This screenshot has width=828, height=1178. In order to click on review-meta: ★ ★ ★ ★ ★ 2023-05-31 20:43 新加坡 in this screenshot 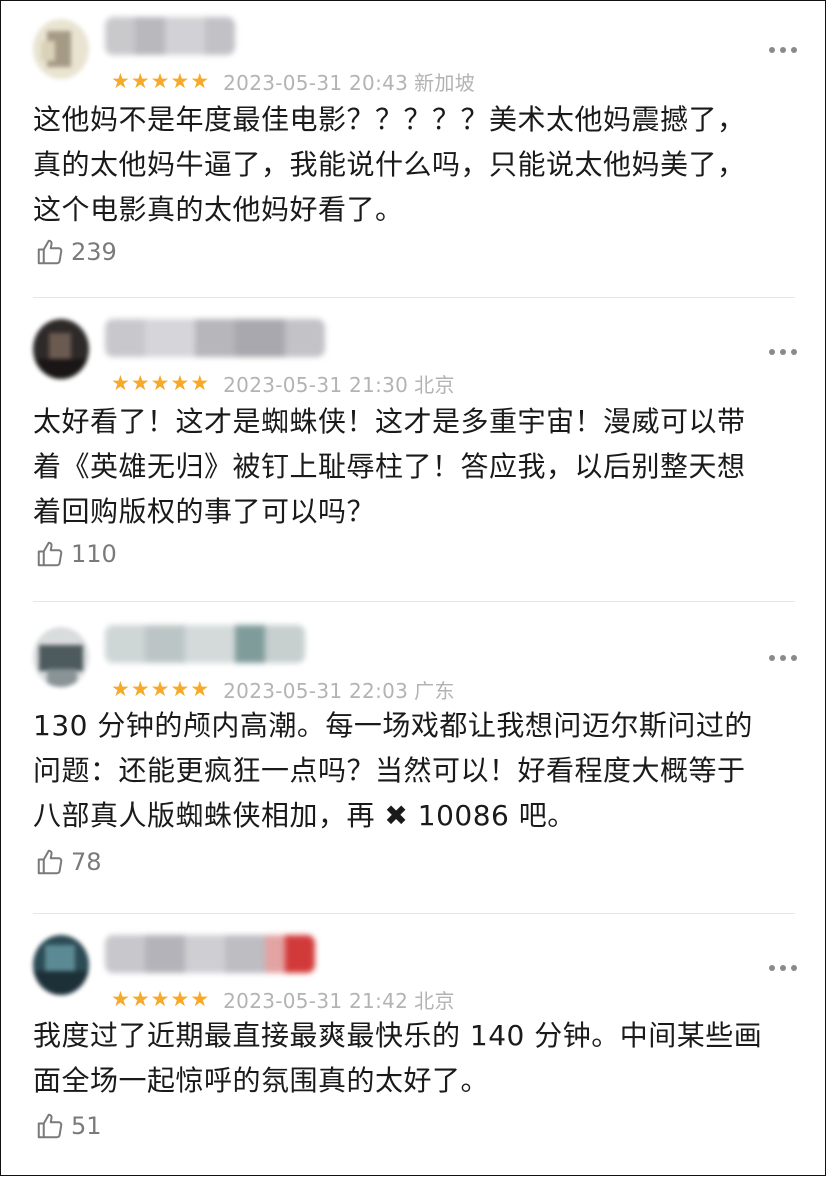, I will do `click(293, 81)`.